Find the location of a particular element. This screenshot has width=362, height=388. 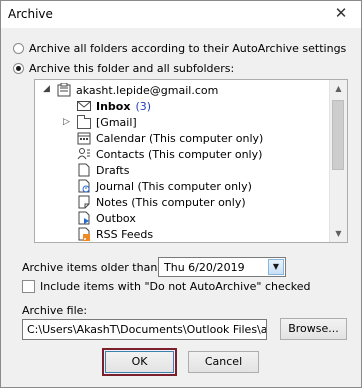

scroll-down-icon: ▼ is located at coordinates (338, 233).